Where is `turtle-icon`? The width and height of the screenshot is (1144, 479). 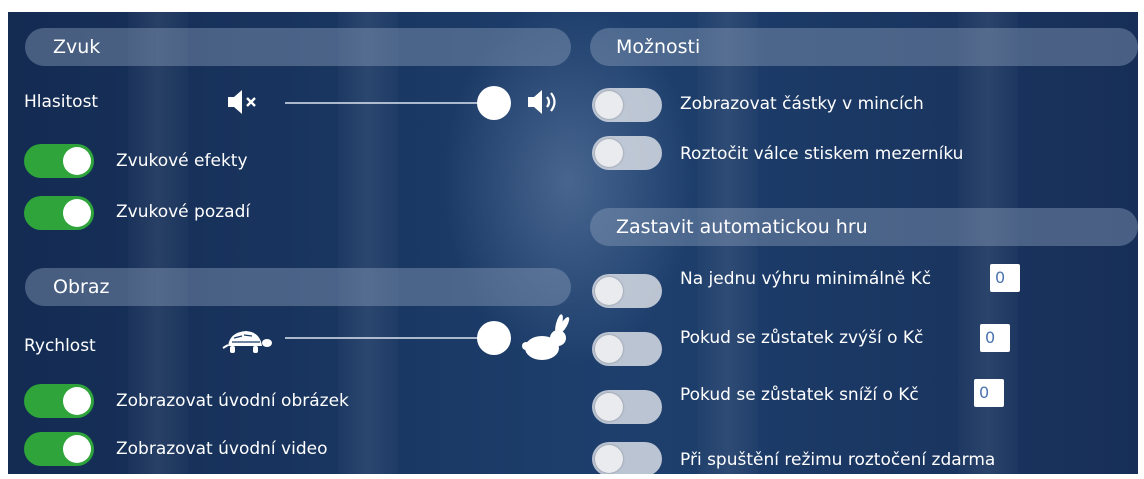 turtle-icon is located at coordinates (248, 341).